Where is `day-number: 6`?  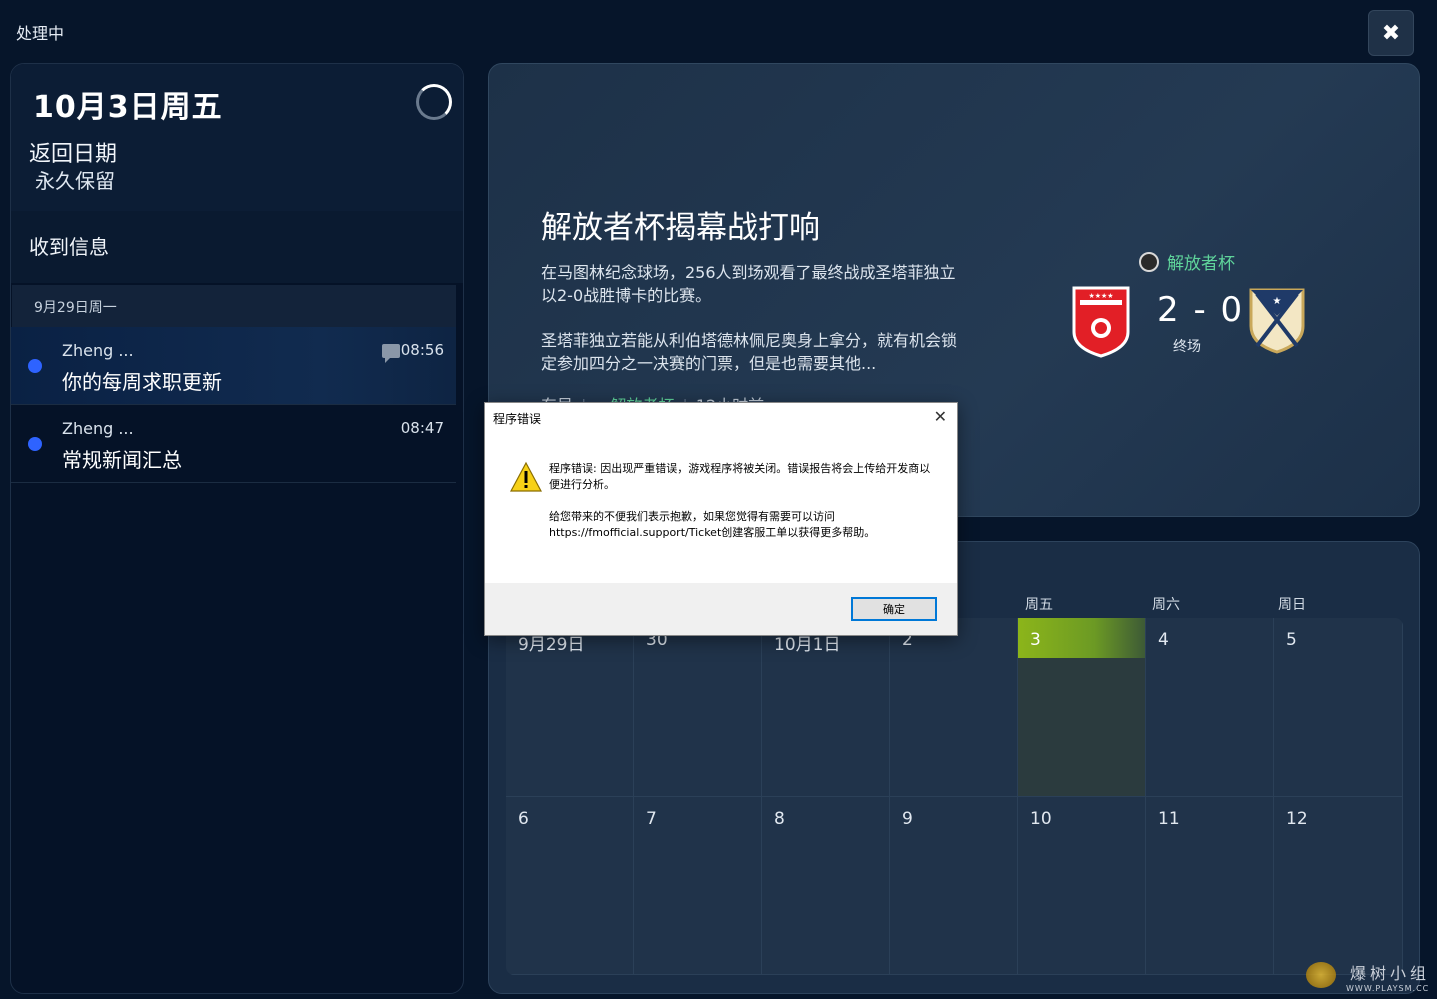 day-number: 6 is located at coordinates (523, 819).